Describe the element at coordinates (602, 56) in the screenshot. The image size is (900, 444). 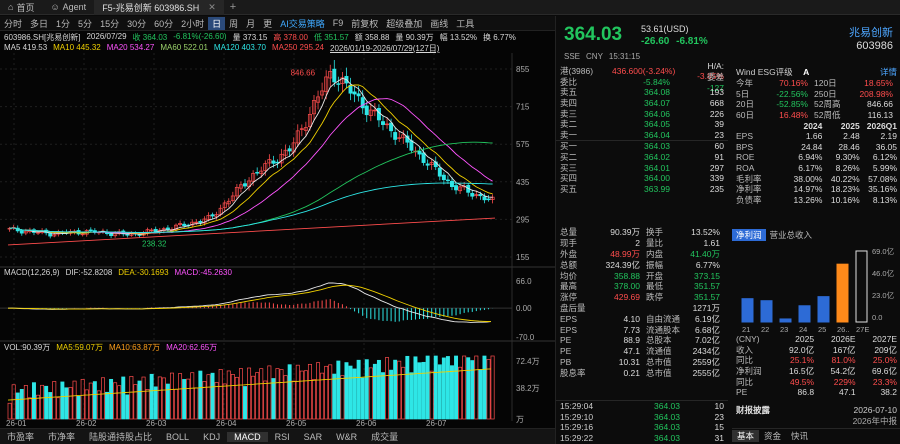
I see `market-info: SSE CNY 15:31:15` at that location.